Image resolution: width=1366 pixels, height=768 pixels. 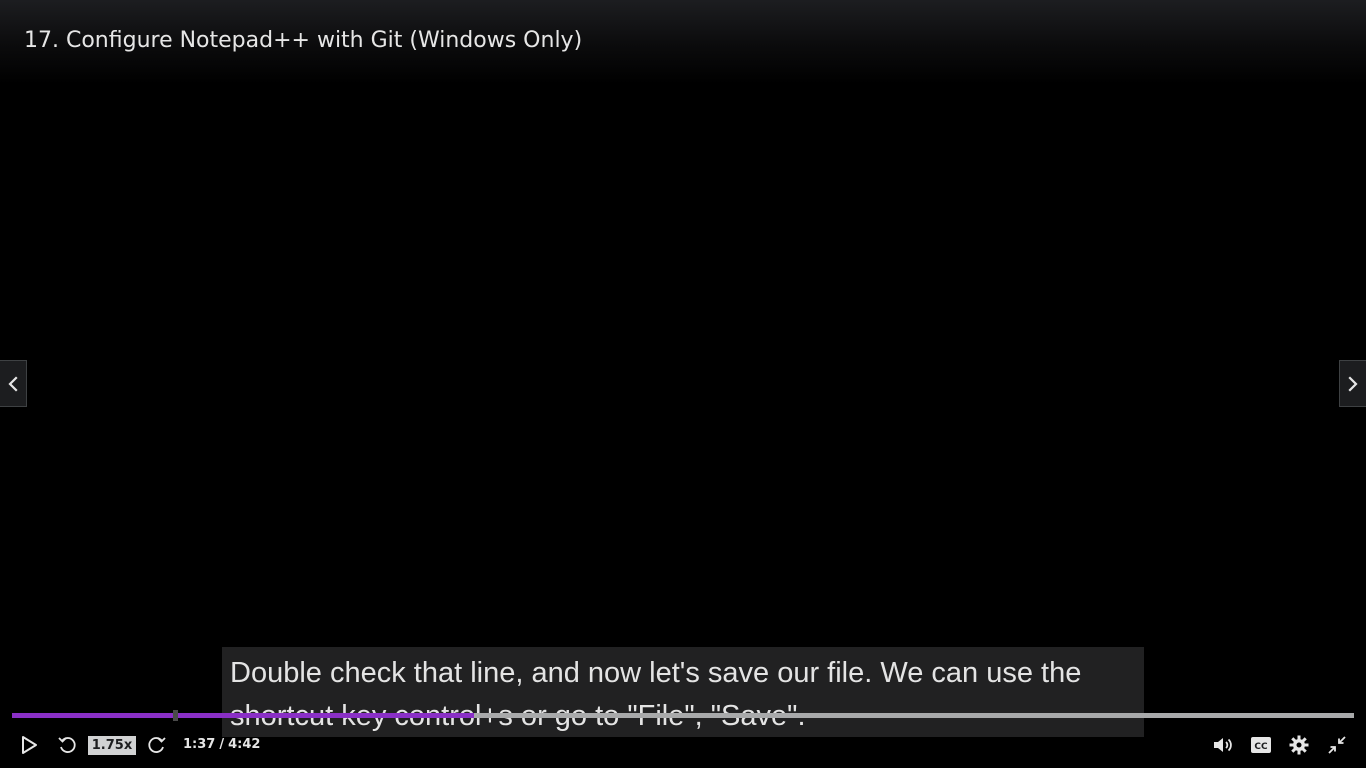 I want to click on forward-5-icon, so click(x=157, y=745).